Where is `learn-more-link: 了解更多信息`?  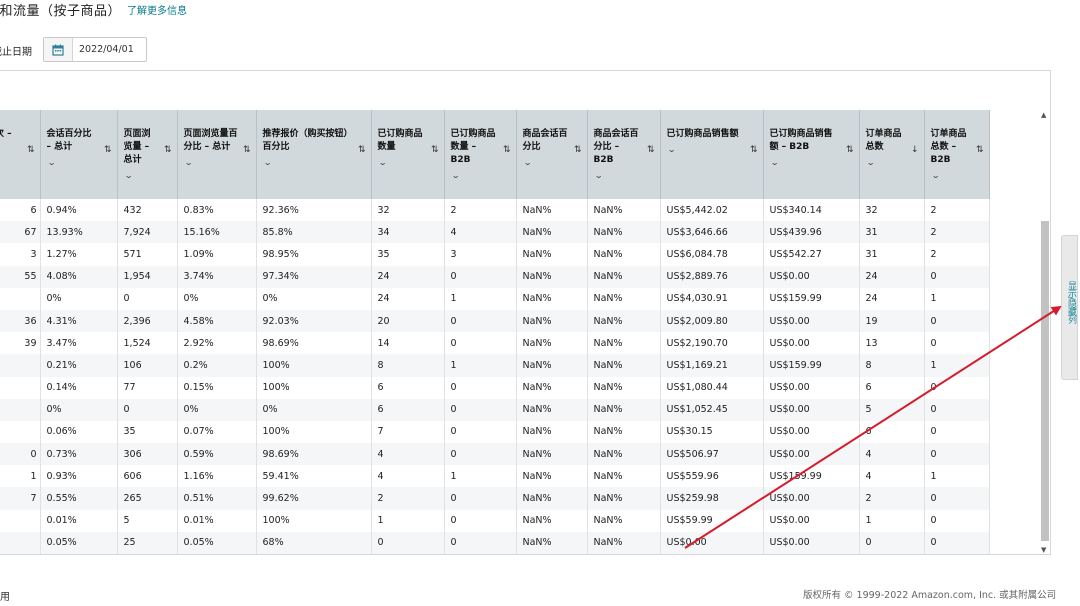 learn-more-link: 了解更多信息 is located at coordinates (157, 9).